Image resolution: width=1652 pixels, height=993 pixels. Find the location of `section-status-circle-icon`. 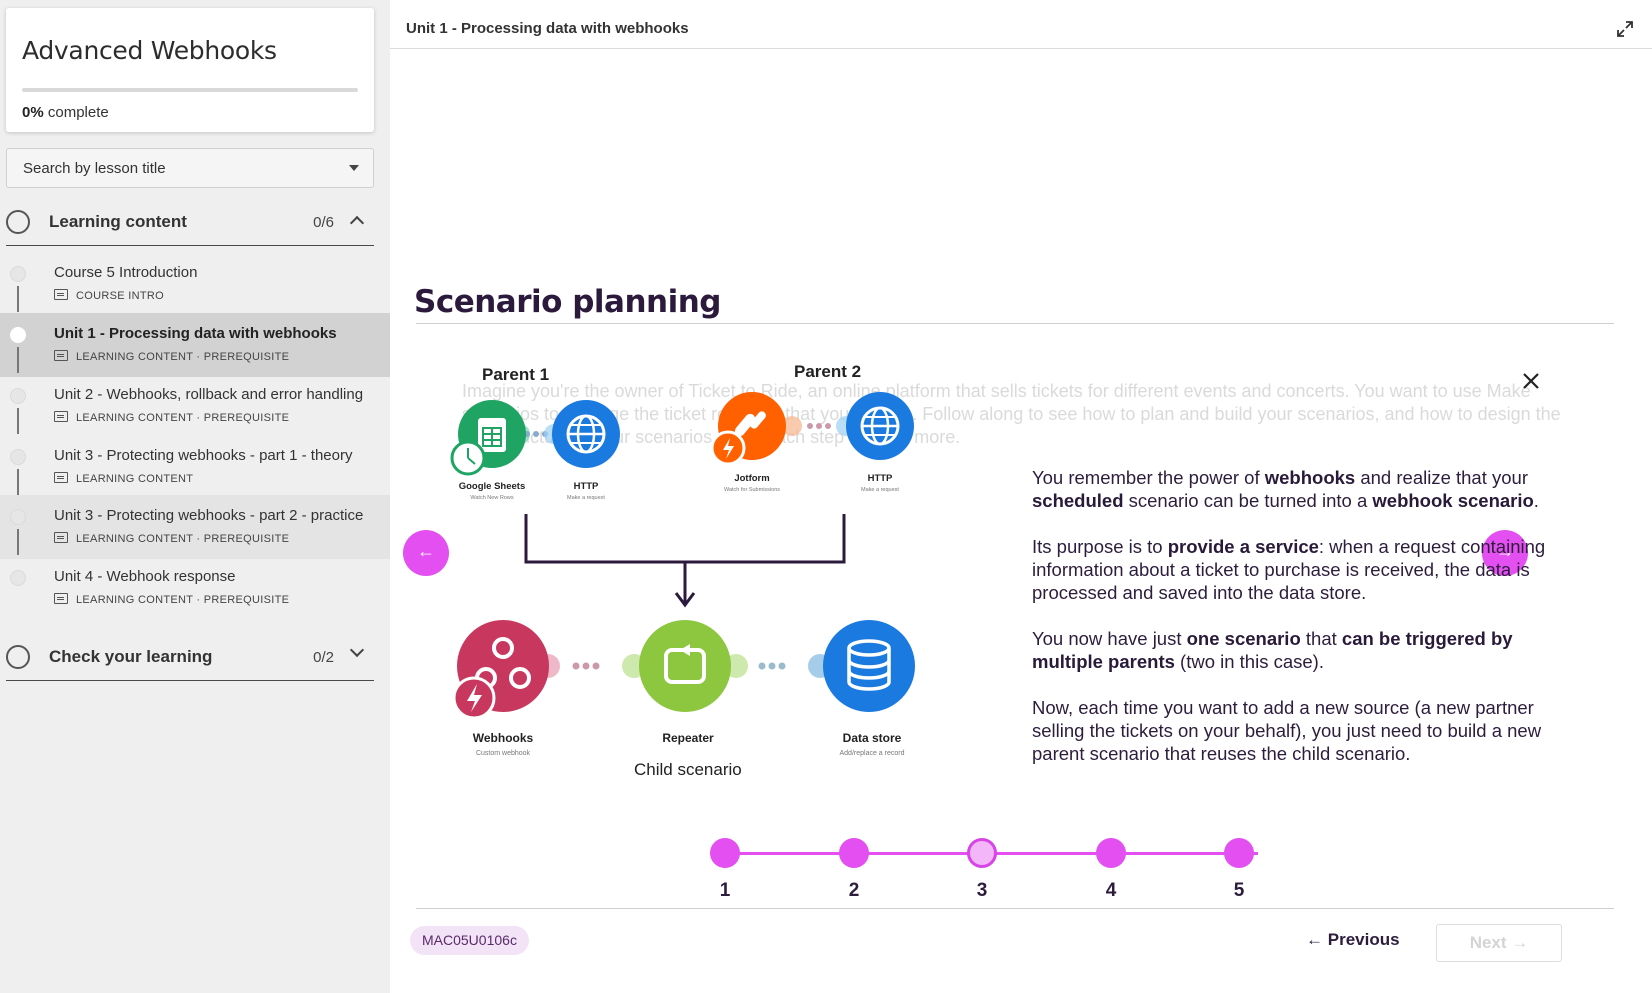

section-status-circle-icon is located at coordinates (18, 222).